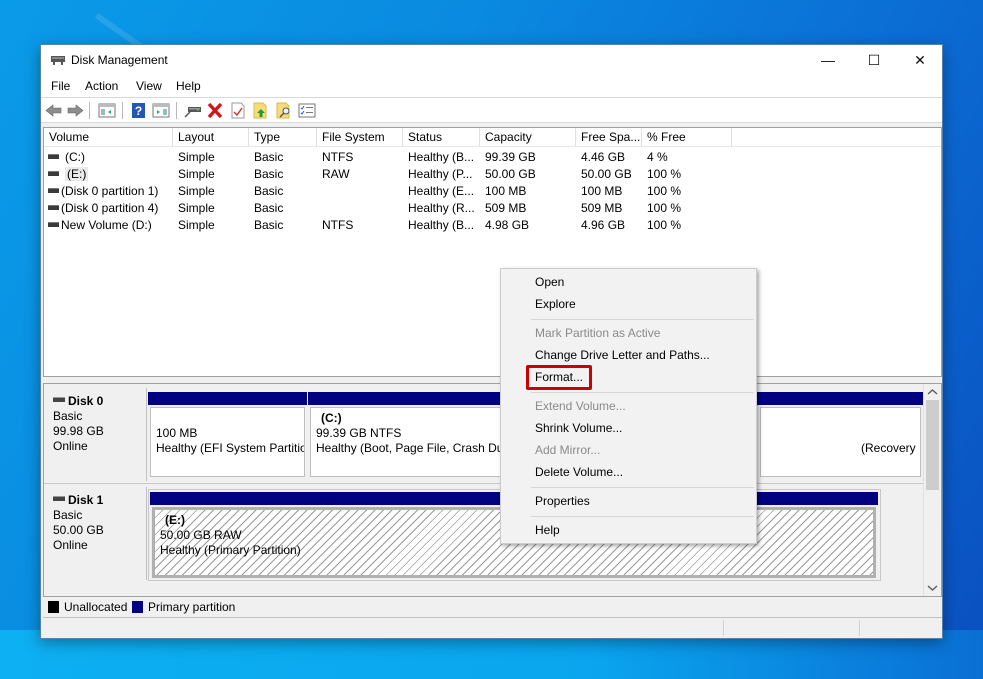 This screenshot has width=983, height=679. What do you see at coordinates (101, 86) in the screenshot?
I see `menu-action: Action` at bounding box center [101, 86].